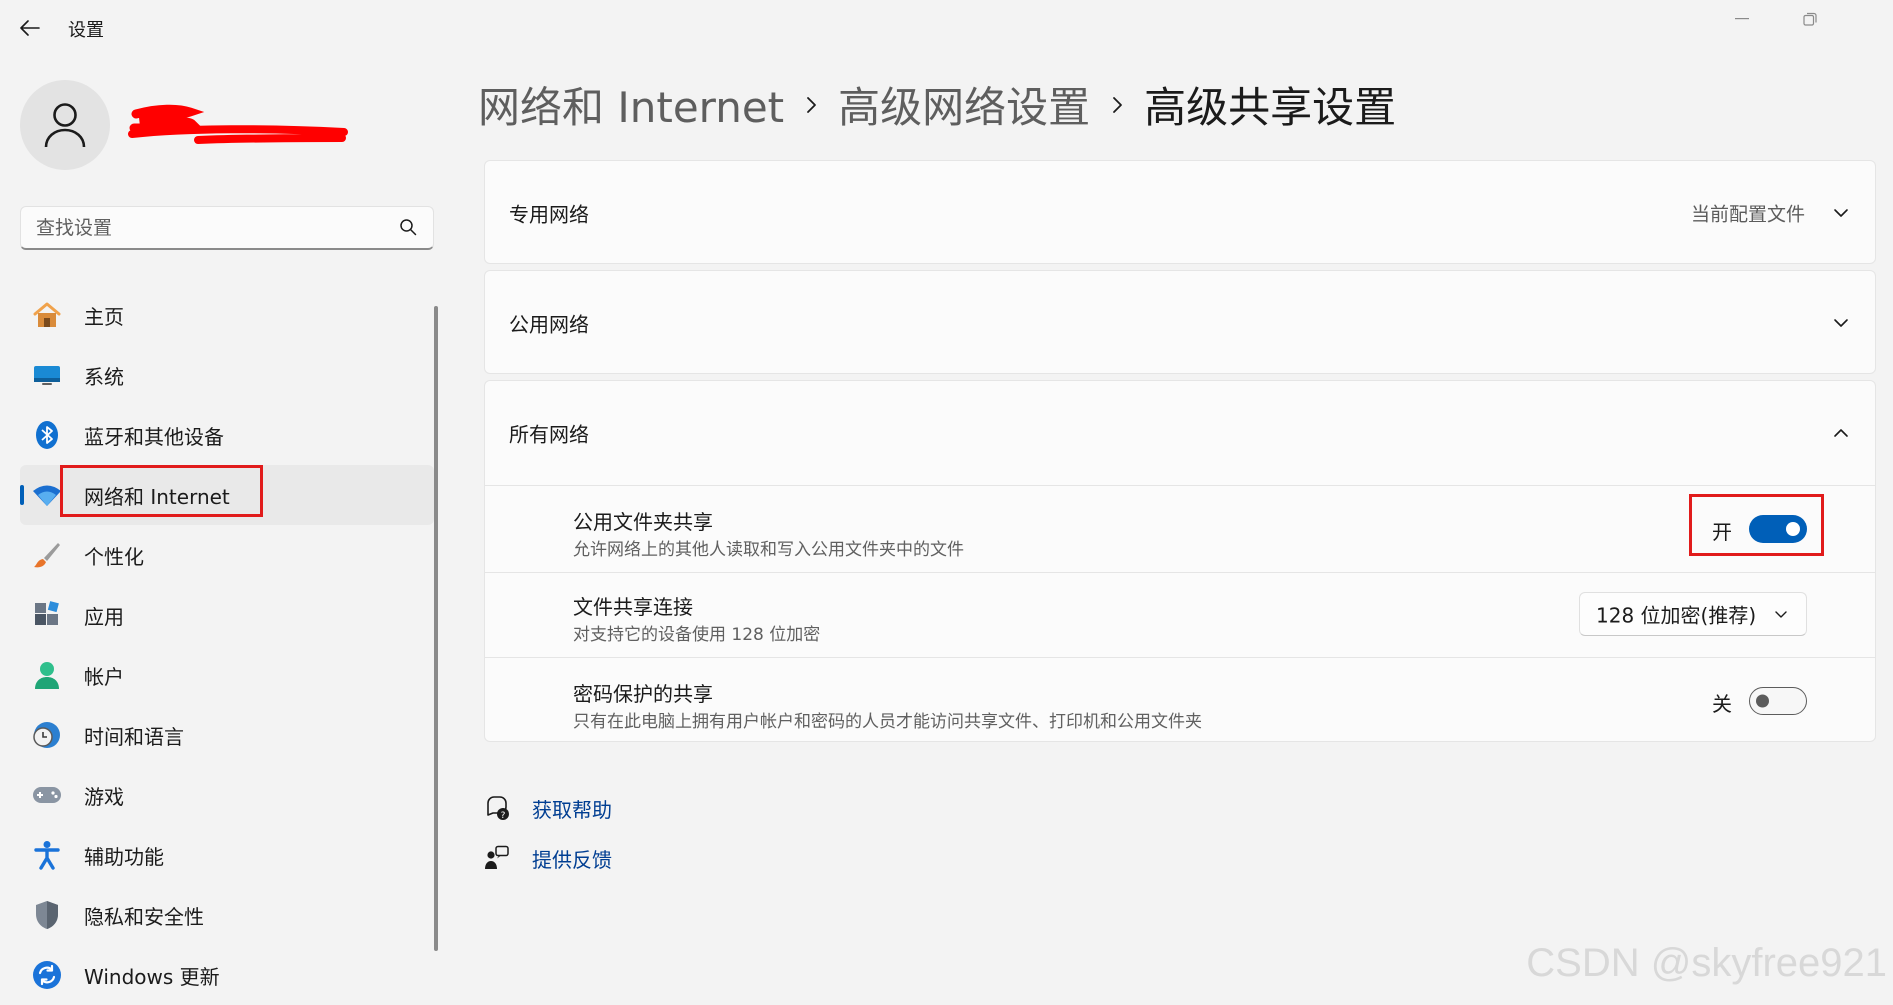  Describe the element at coordinates (633, 607) in the screenshot. I see `setting-title: 文件共享连接` at that location.